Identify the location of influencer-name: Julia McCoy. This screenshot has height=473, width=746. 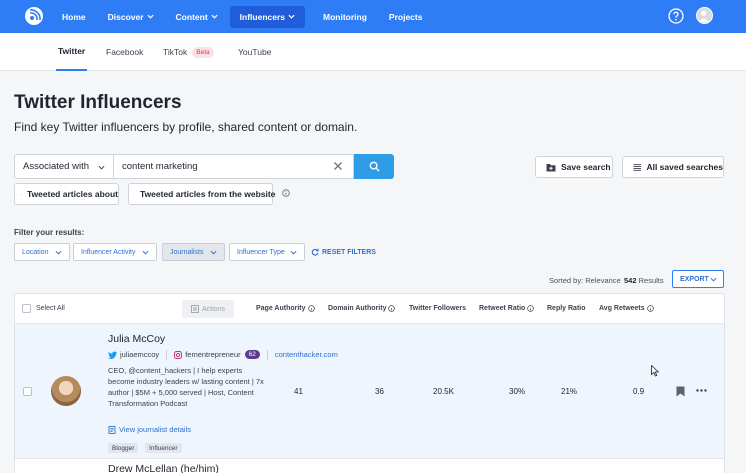
(136, 339).